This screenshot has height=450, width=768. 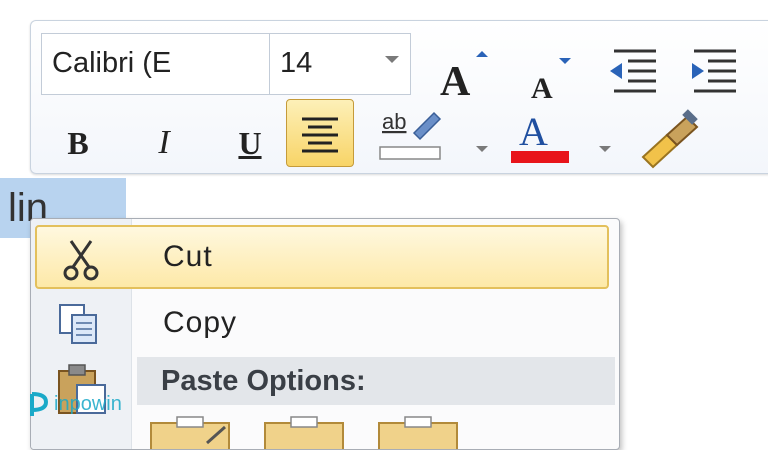 I want to click on grow-font-icon: A, so click(x=464, y=76).